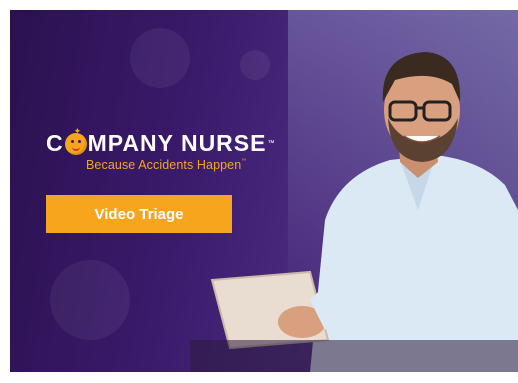 The width and height of the screenshot is (518, 383). What do you see at coordinates (271, 143) in the screenshot?
I see `trademark-symbol: ™` at bounding box center [271, 143].